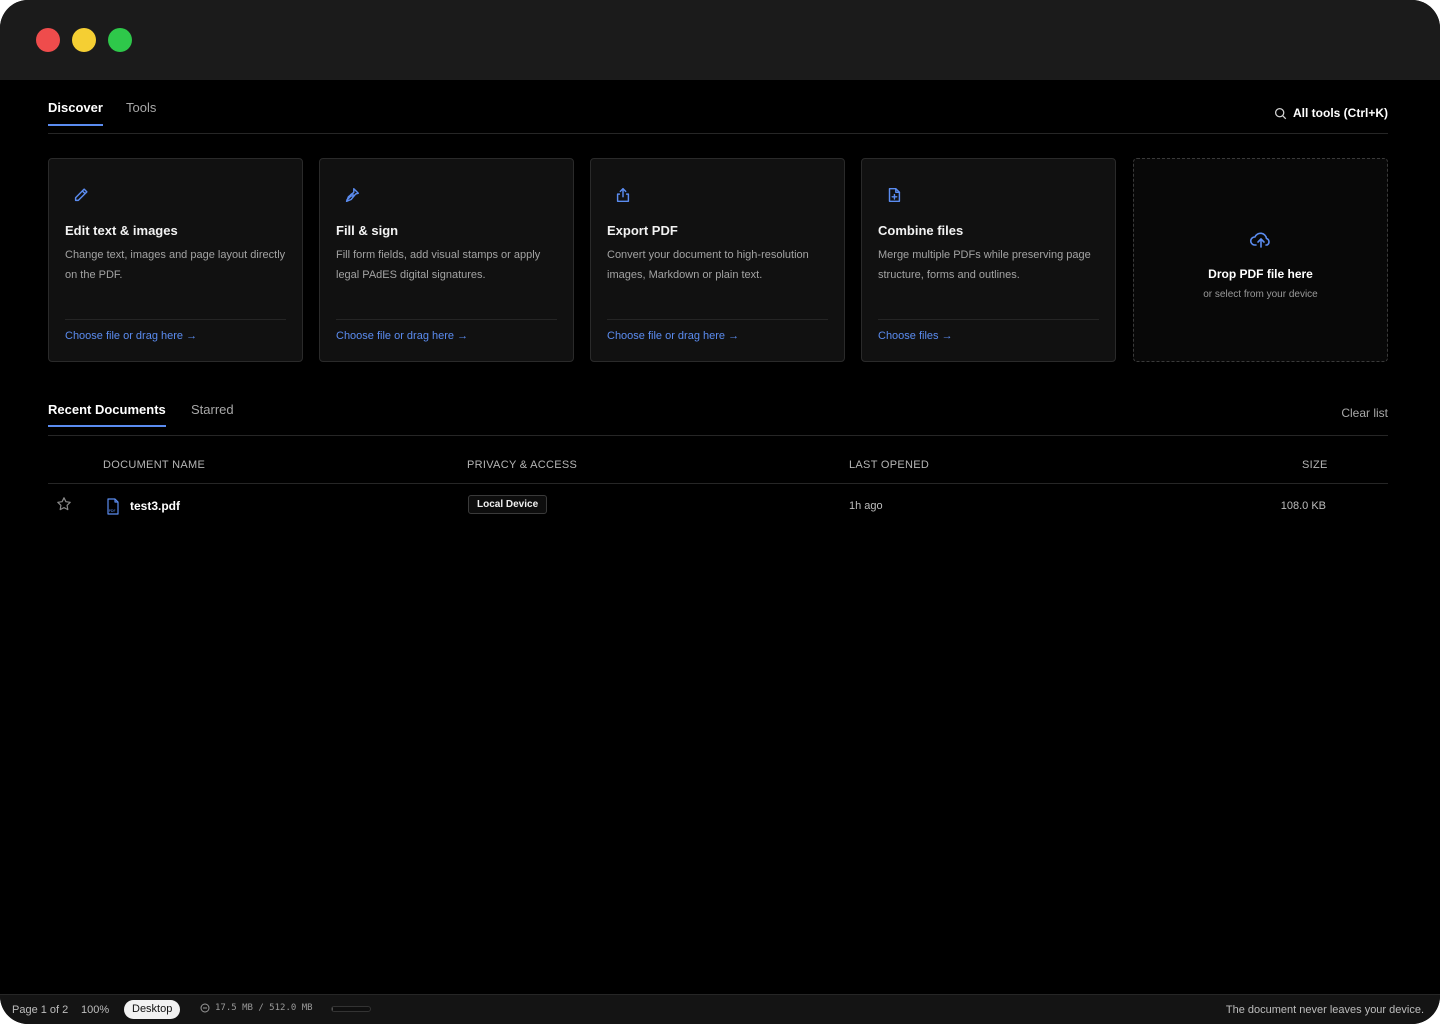  I want to click on column-header-name: DOCUMENT NAME, so click(154, 465).